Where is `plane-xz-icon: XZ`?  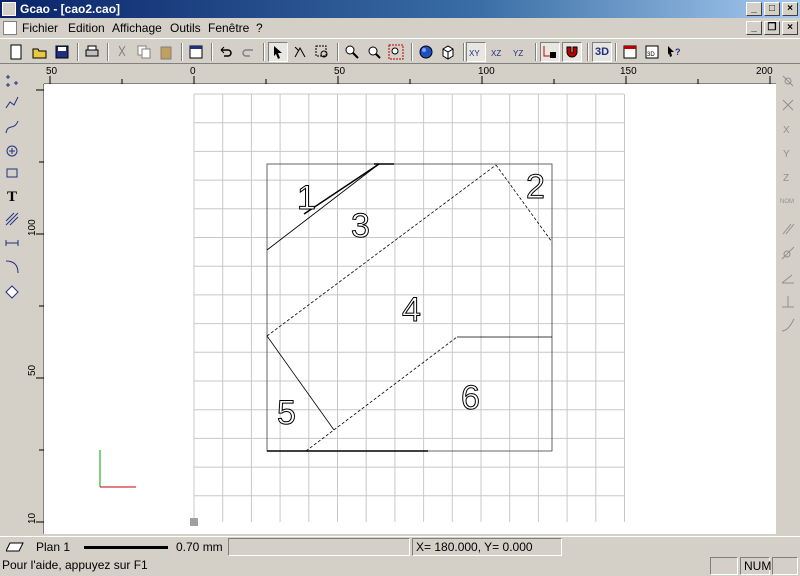
plane-xz-icon: XZ is located at coordinates (498, 52).